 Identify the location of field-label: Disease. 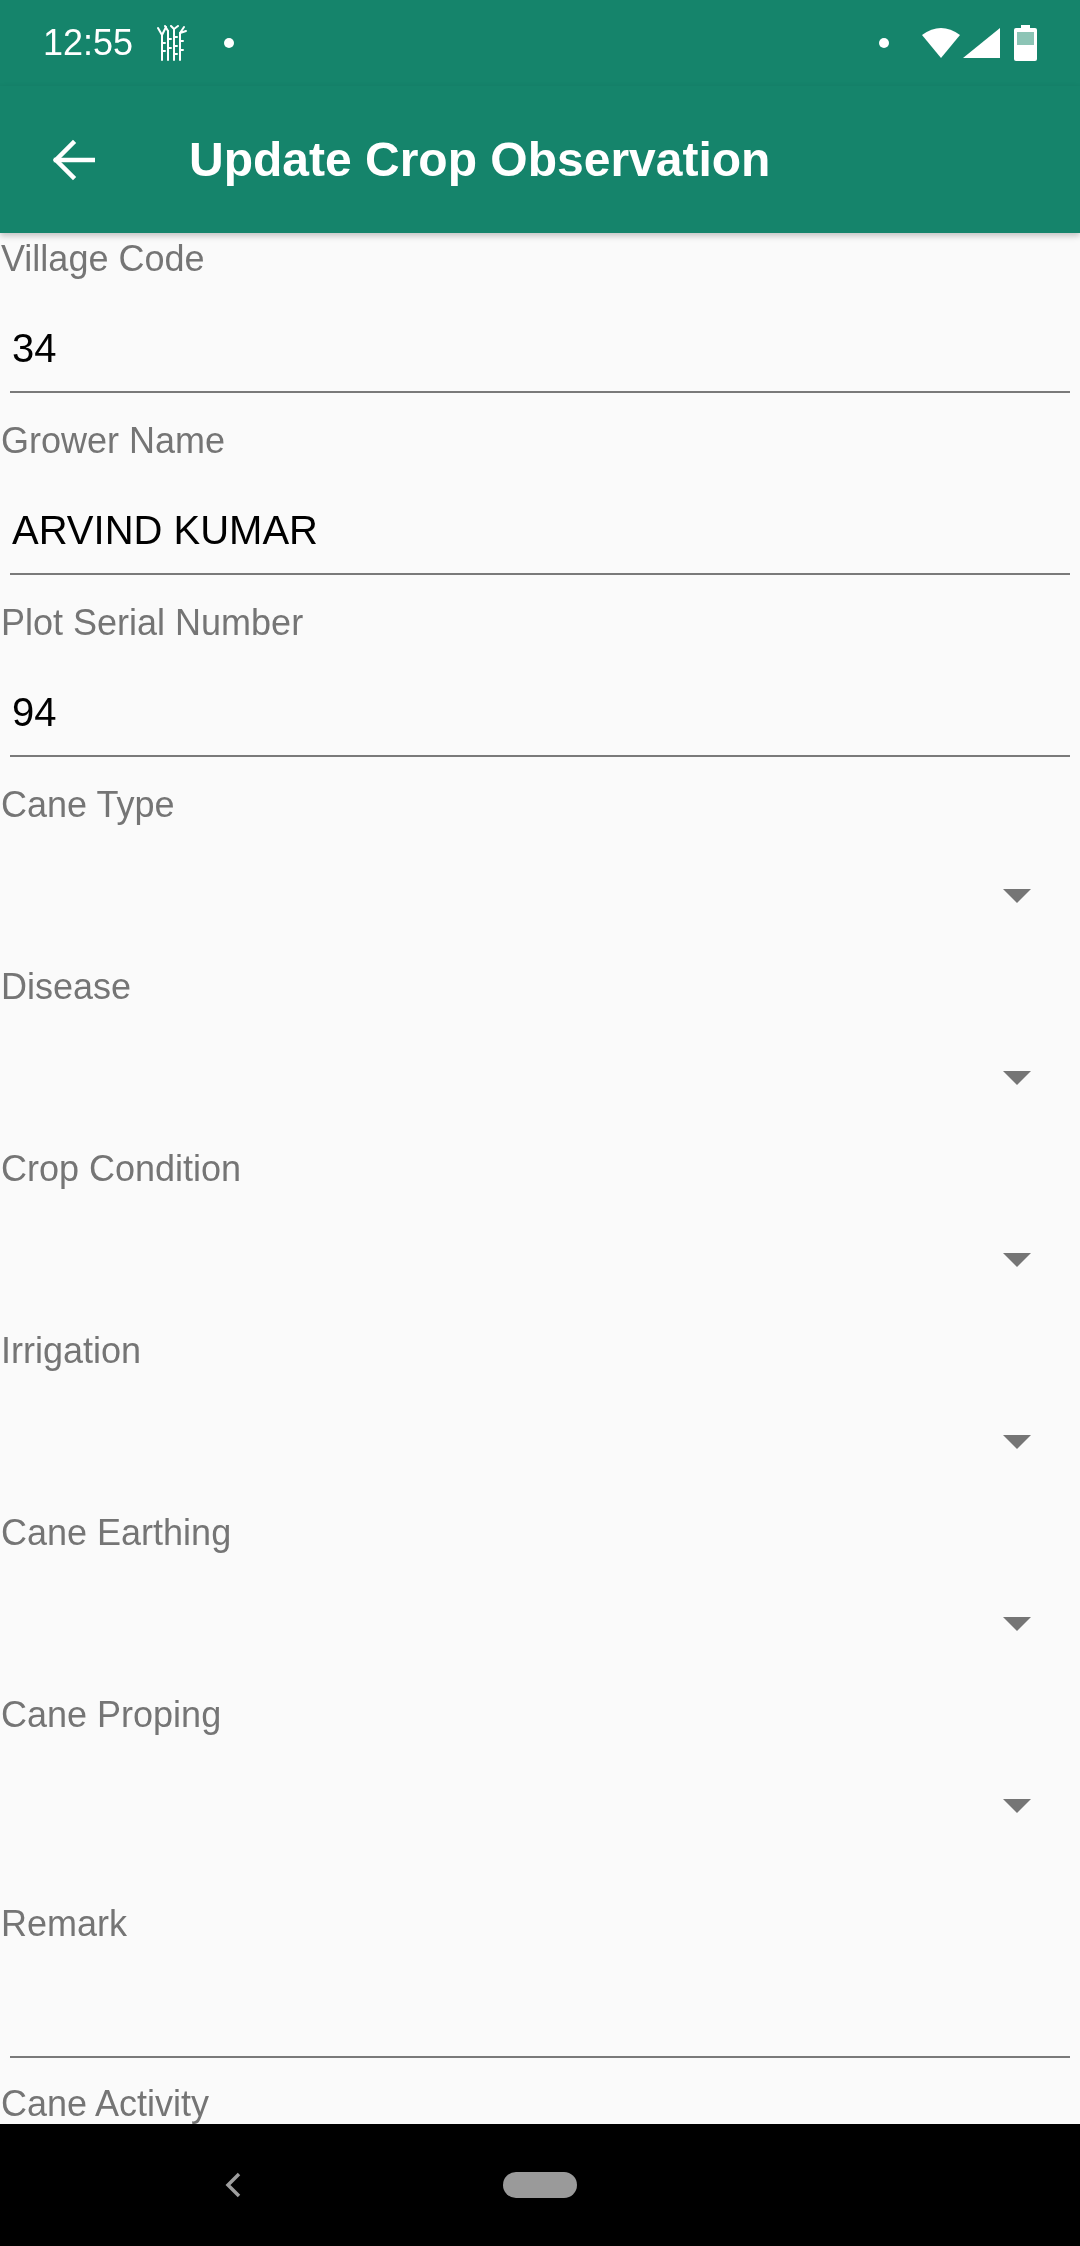
(66, 987).